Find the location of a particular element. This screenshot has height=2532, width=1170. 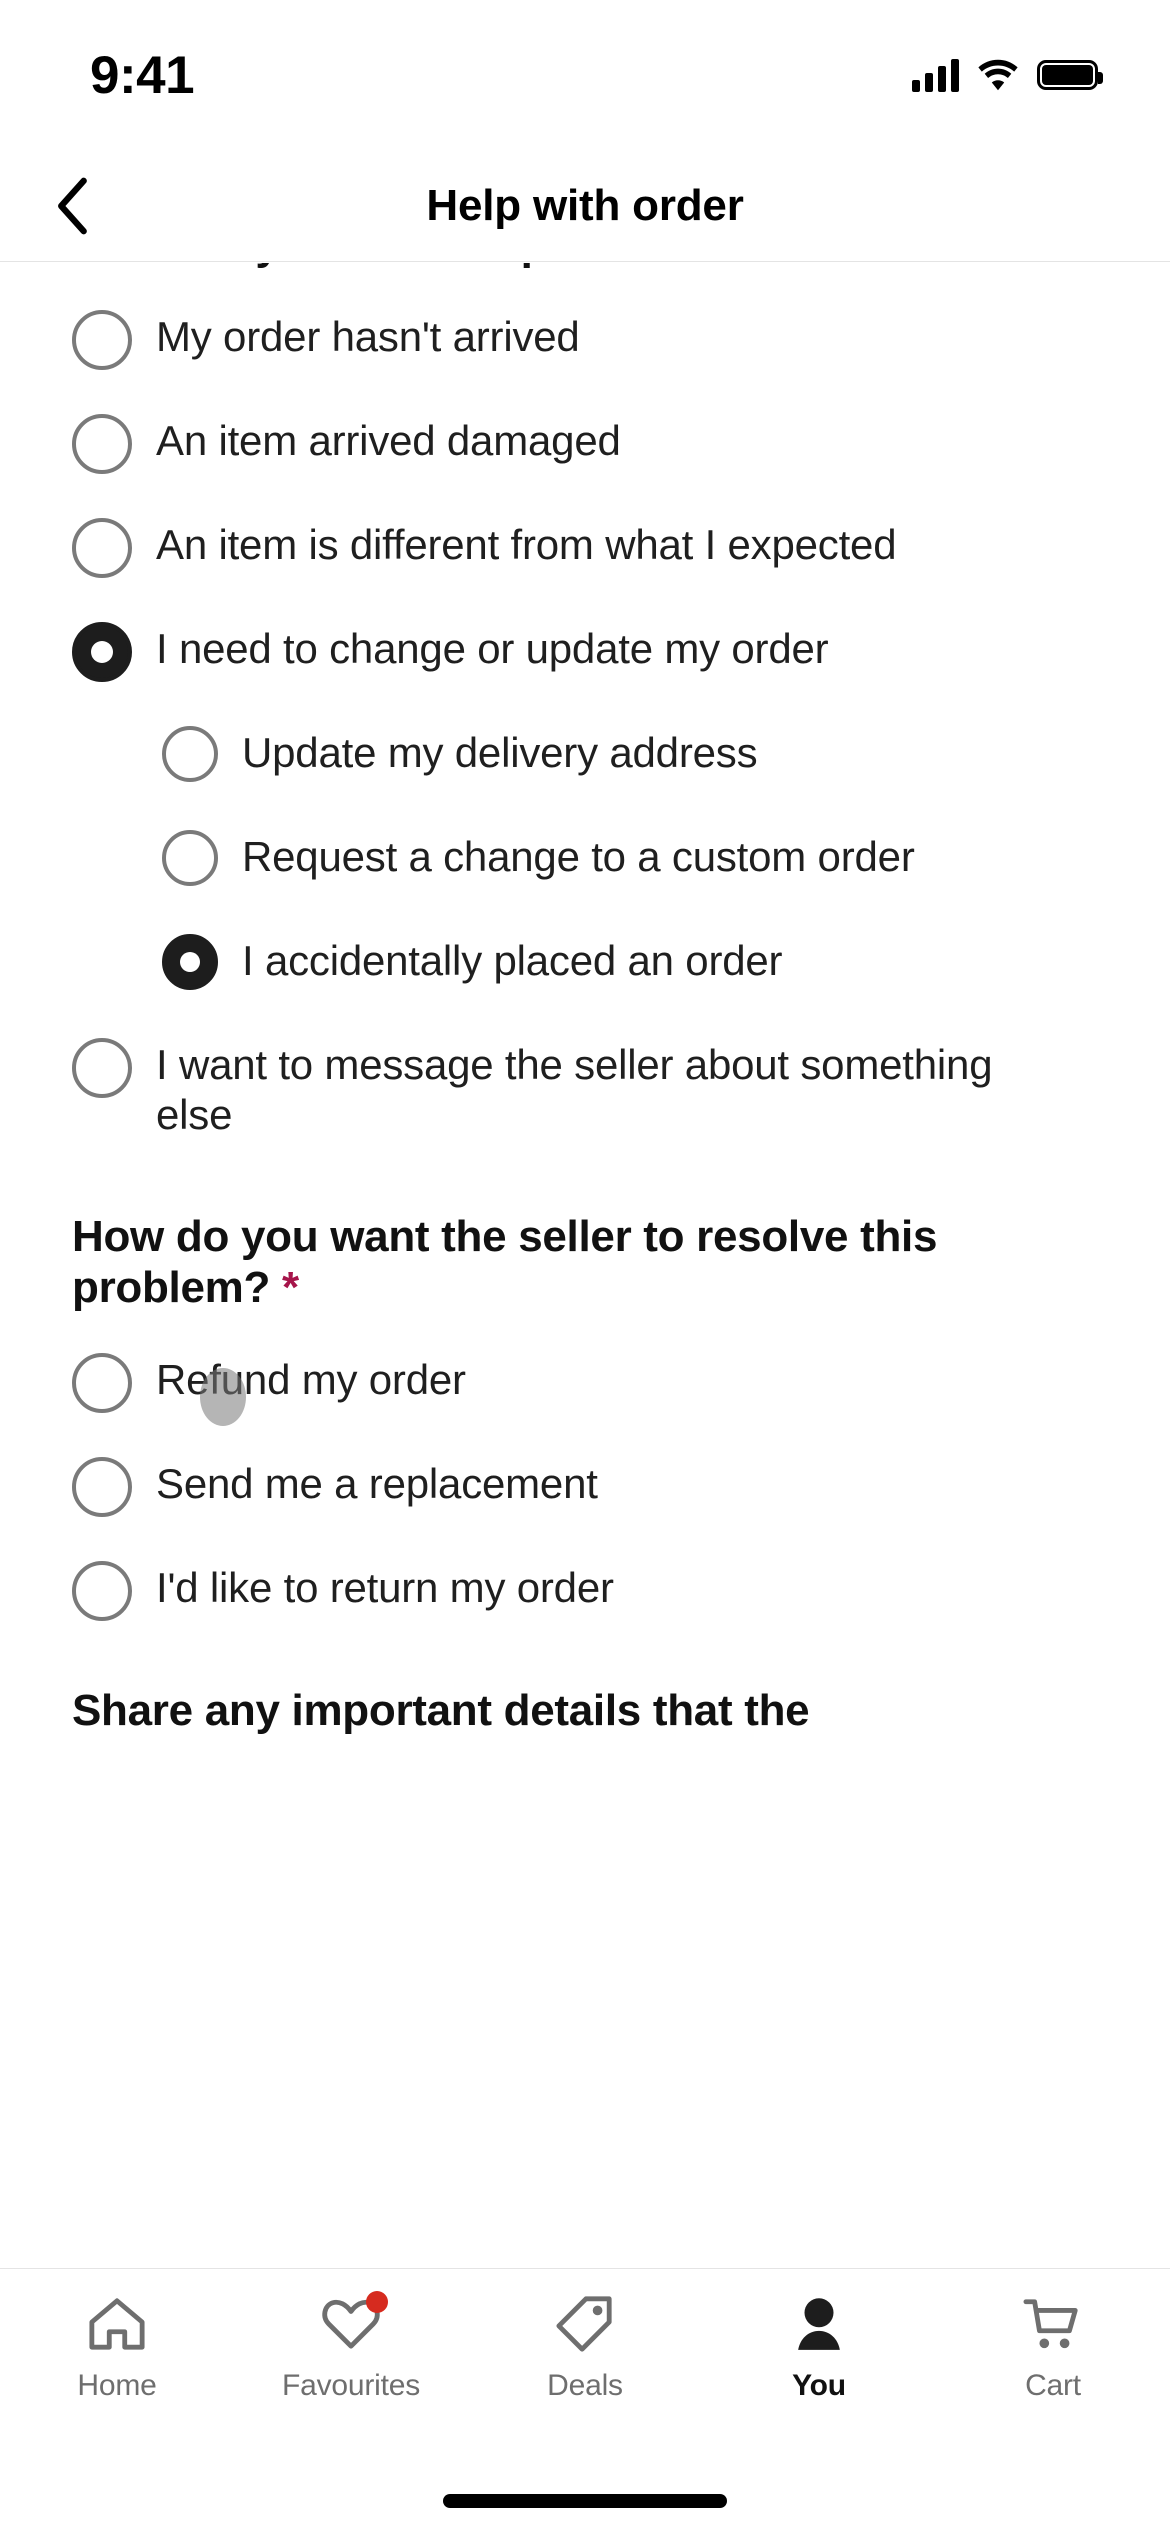

nav-bar: Help with order is located at coordinates (585, 206).